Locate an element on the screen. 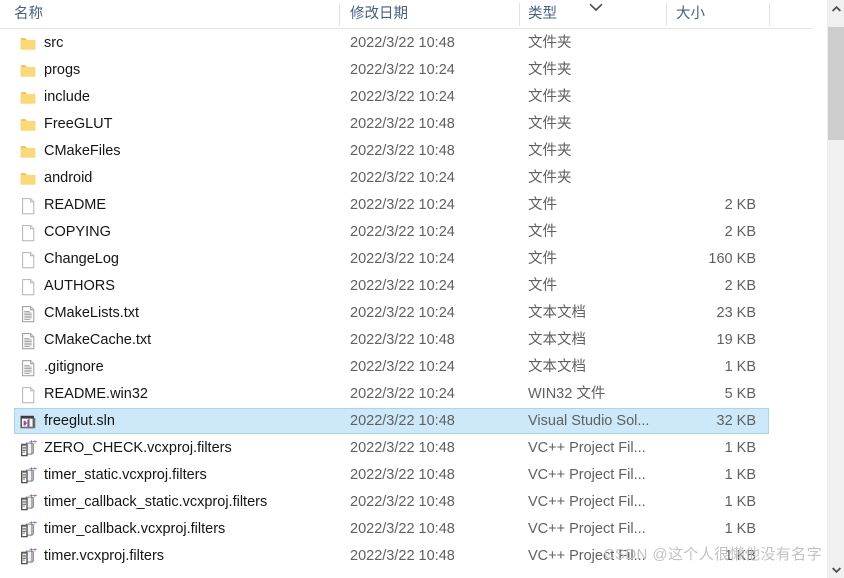 This screenshot has height=578, width=844. vertical-scrollbar is located at coordinates (835, 289).